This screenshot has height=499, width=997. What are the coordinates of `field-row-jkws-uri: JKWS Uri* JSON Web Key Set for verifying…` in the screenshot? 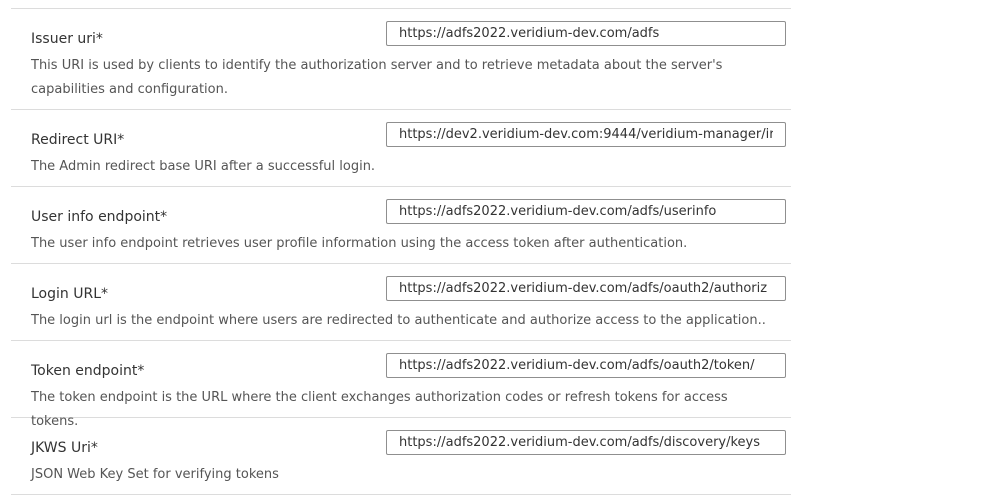 It's located at (401, 456).